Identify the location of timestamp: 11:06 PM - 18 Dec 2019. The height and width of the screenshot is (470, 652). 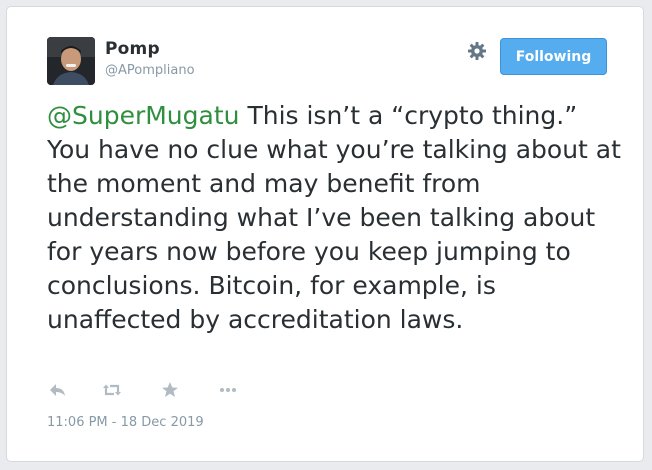
(125, 422).